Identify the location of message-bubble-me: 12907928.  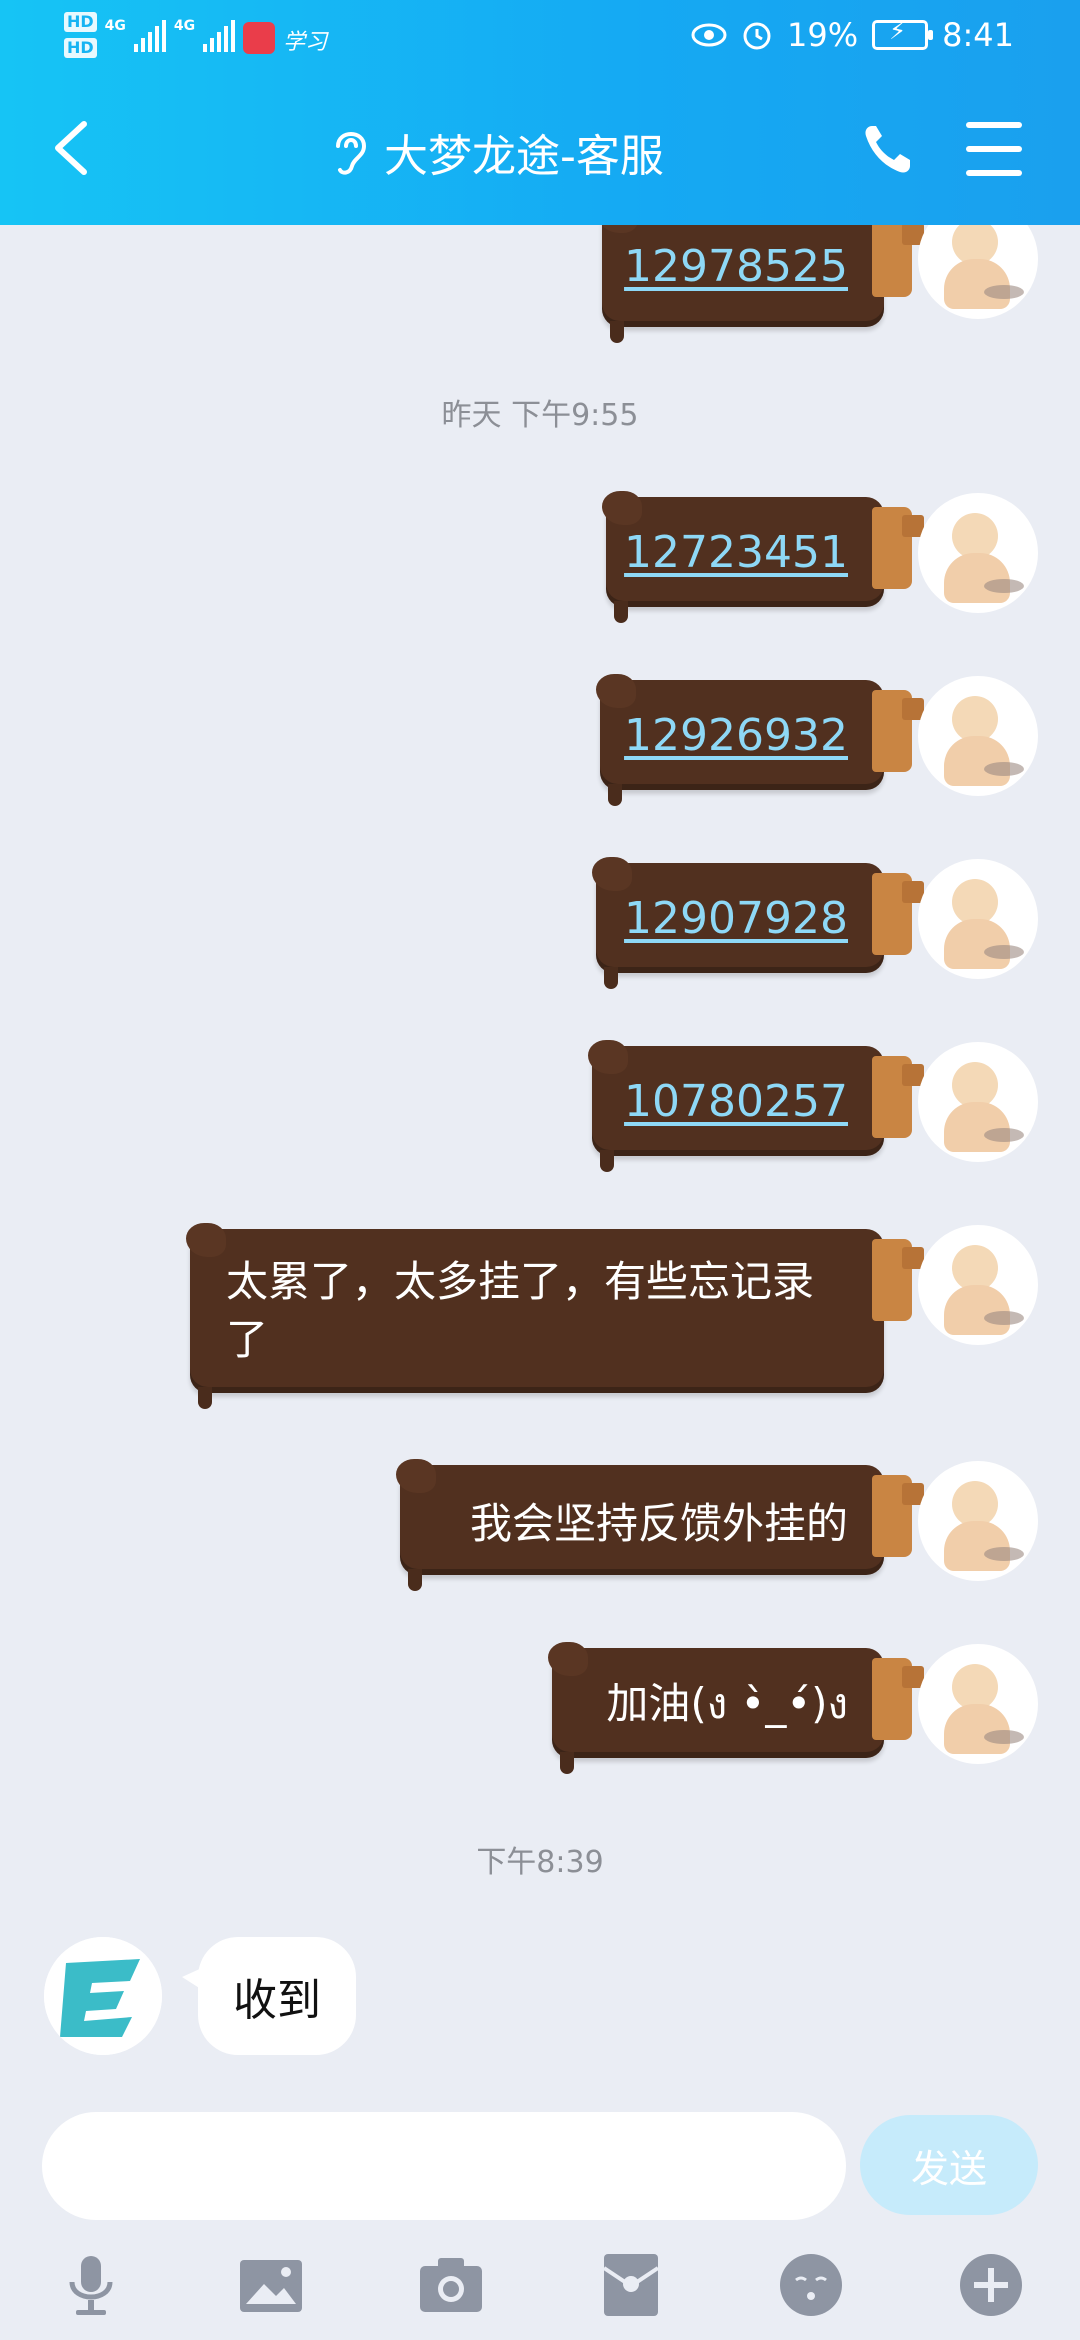
(758, 923).